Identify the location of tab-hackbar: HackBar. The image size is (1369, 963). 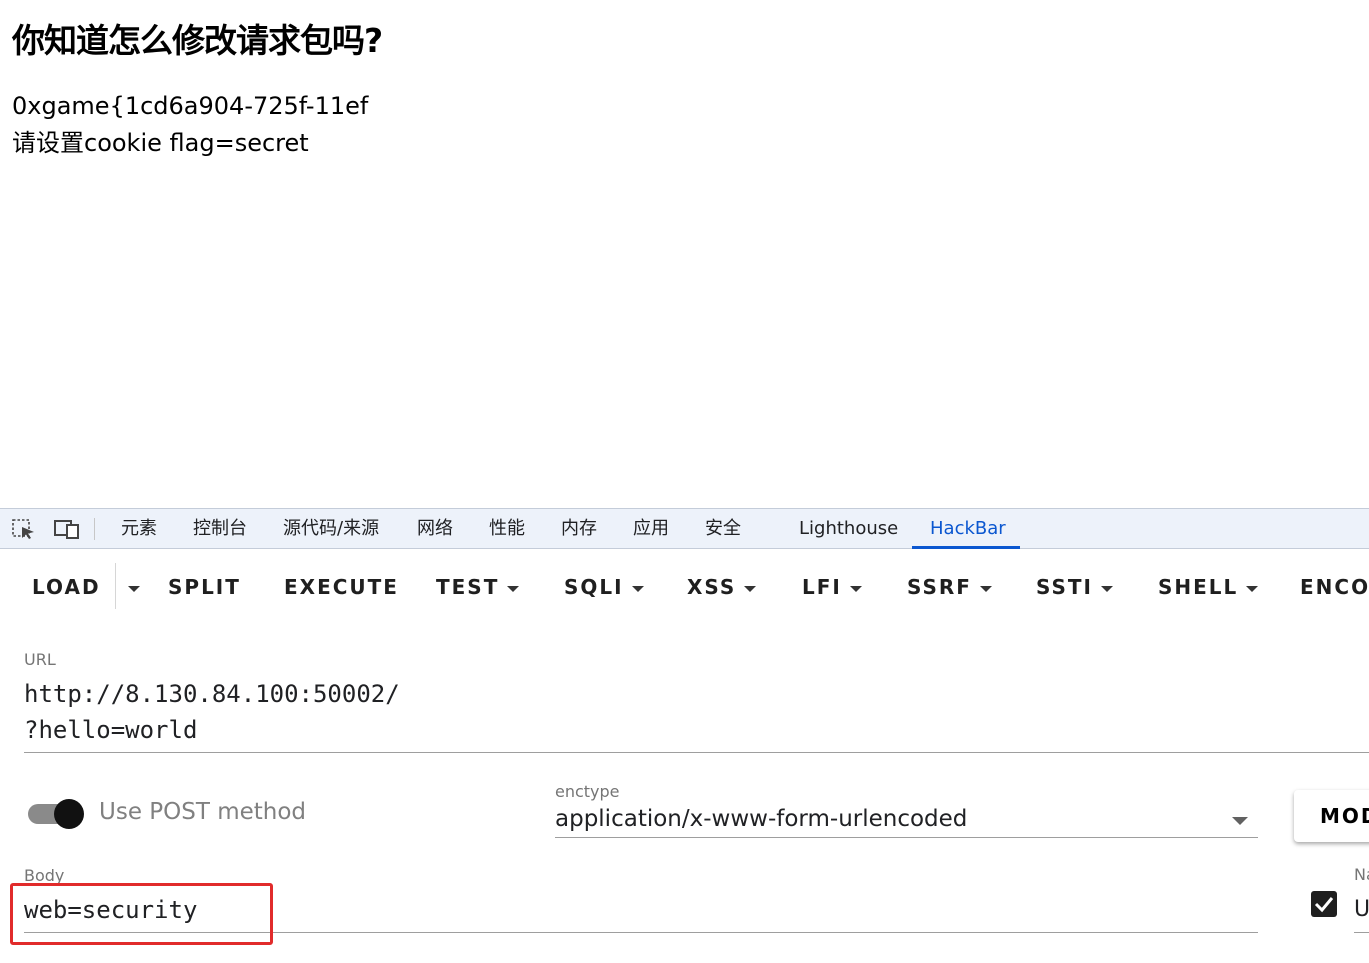
(968, 529).